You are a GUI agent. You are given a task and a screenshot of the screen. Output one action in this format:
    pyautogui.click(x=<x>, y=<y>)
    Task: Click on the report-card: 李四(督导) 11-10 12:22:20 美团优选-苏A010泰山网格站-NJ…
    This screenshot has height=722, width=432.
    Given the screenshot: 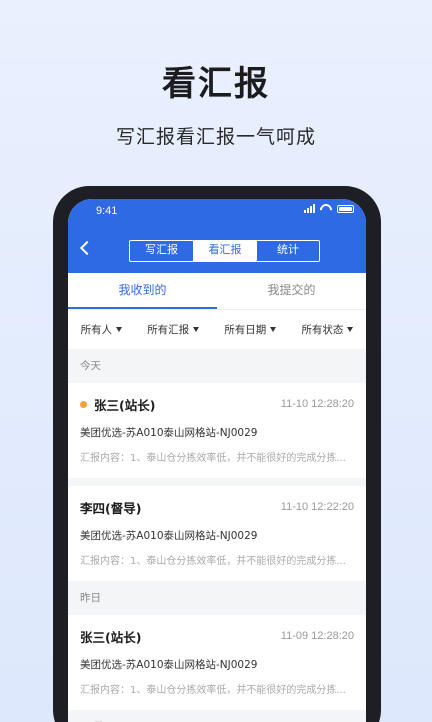 What is the action you would take?
    pyautogui.click(x=217, y=533)
    